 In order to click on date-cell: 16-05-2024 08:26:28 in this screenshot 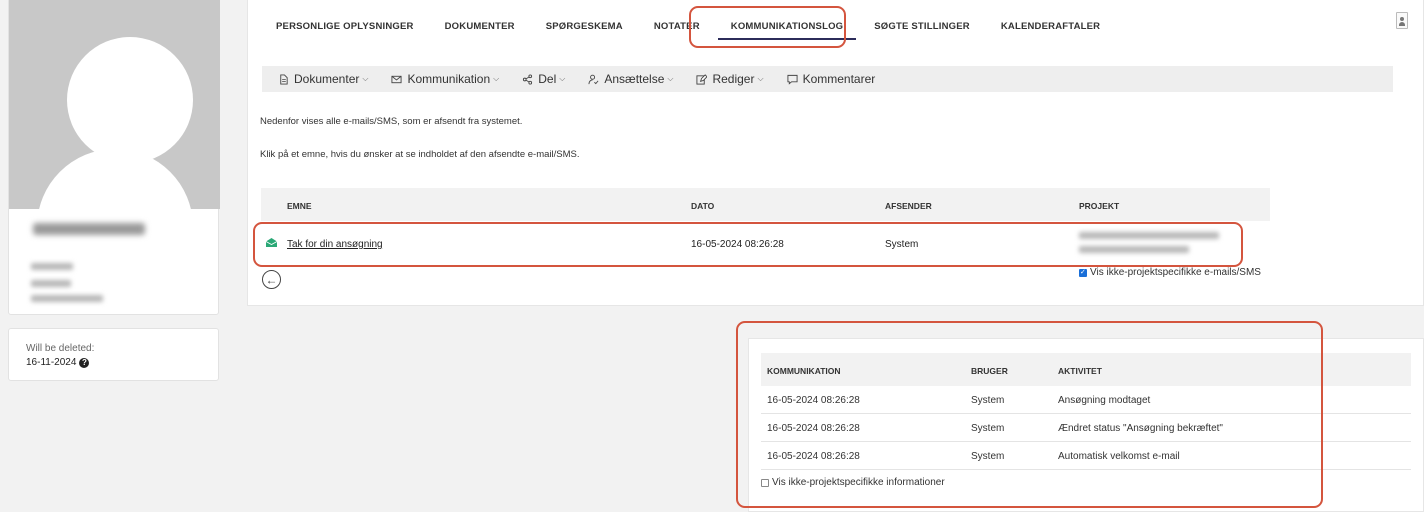, I will do `click(737, 244)`.